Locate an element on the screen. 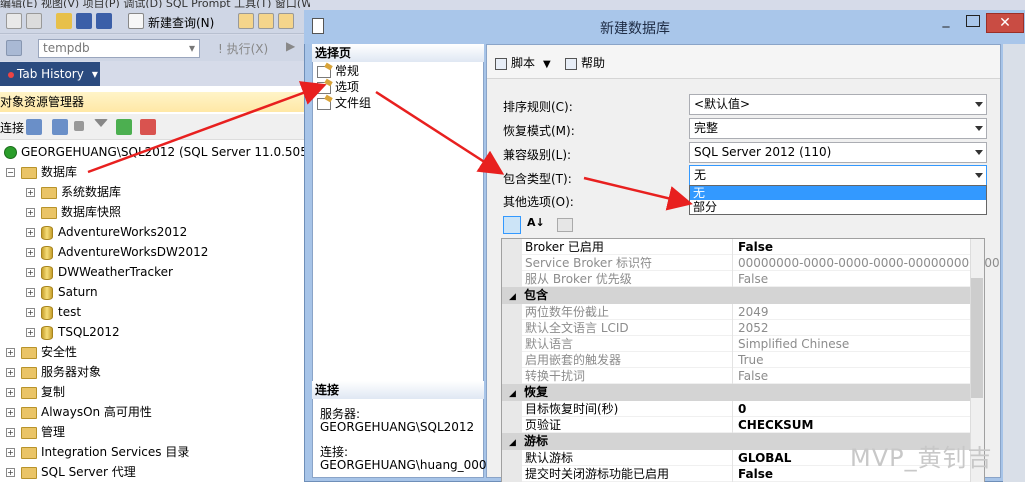 This screenshot has width=1025, height=482. arrow-to-partial-option is located at coordinates (638, 193).